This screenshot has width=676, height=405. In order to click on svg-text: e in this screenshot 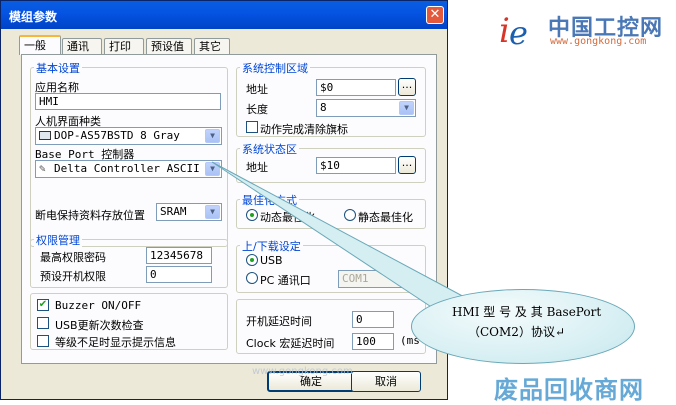, I will do `click(518, 32)`.